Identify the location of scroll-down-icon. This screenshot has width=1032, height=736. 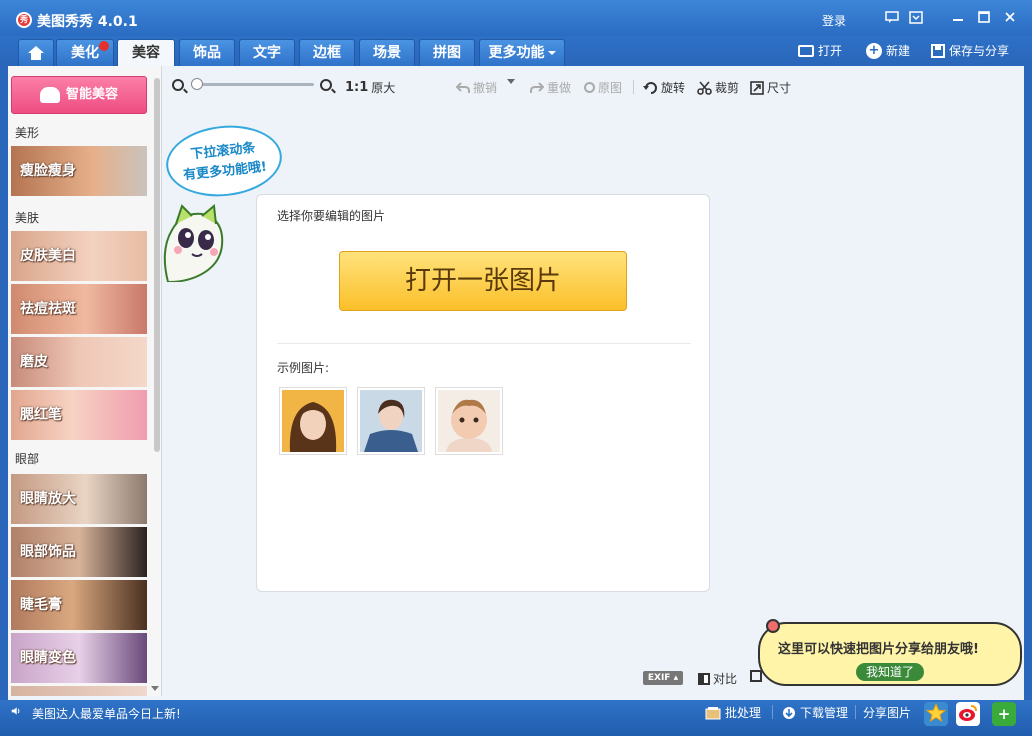
(155, 688).